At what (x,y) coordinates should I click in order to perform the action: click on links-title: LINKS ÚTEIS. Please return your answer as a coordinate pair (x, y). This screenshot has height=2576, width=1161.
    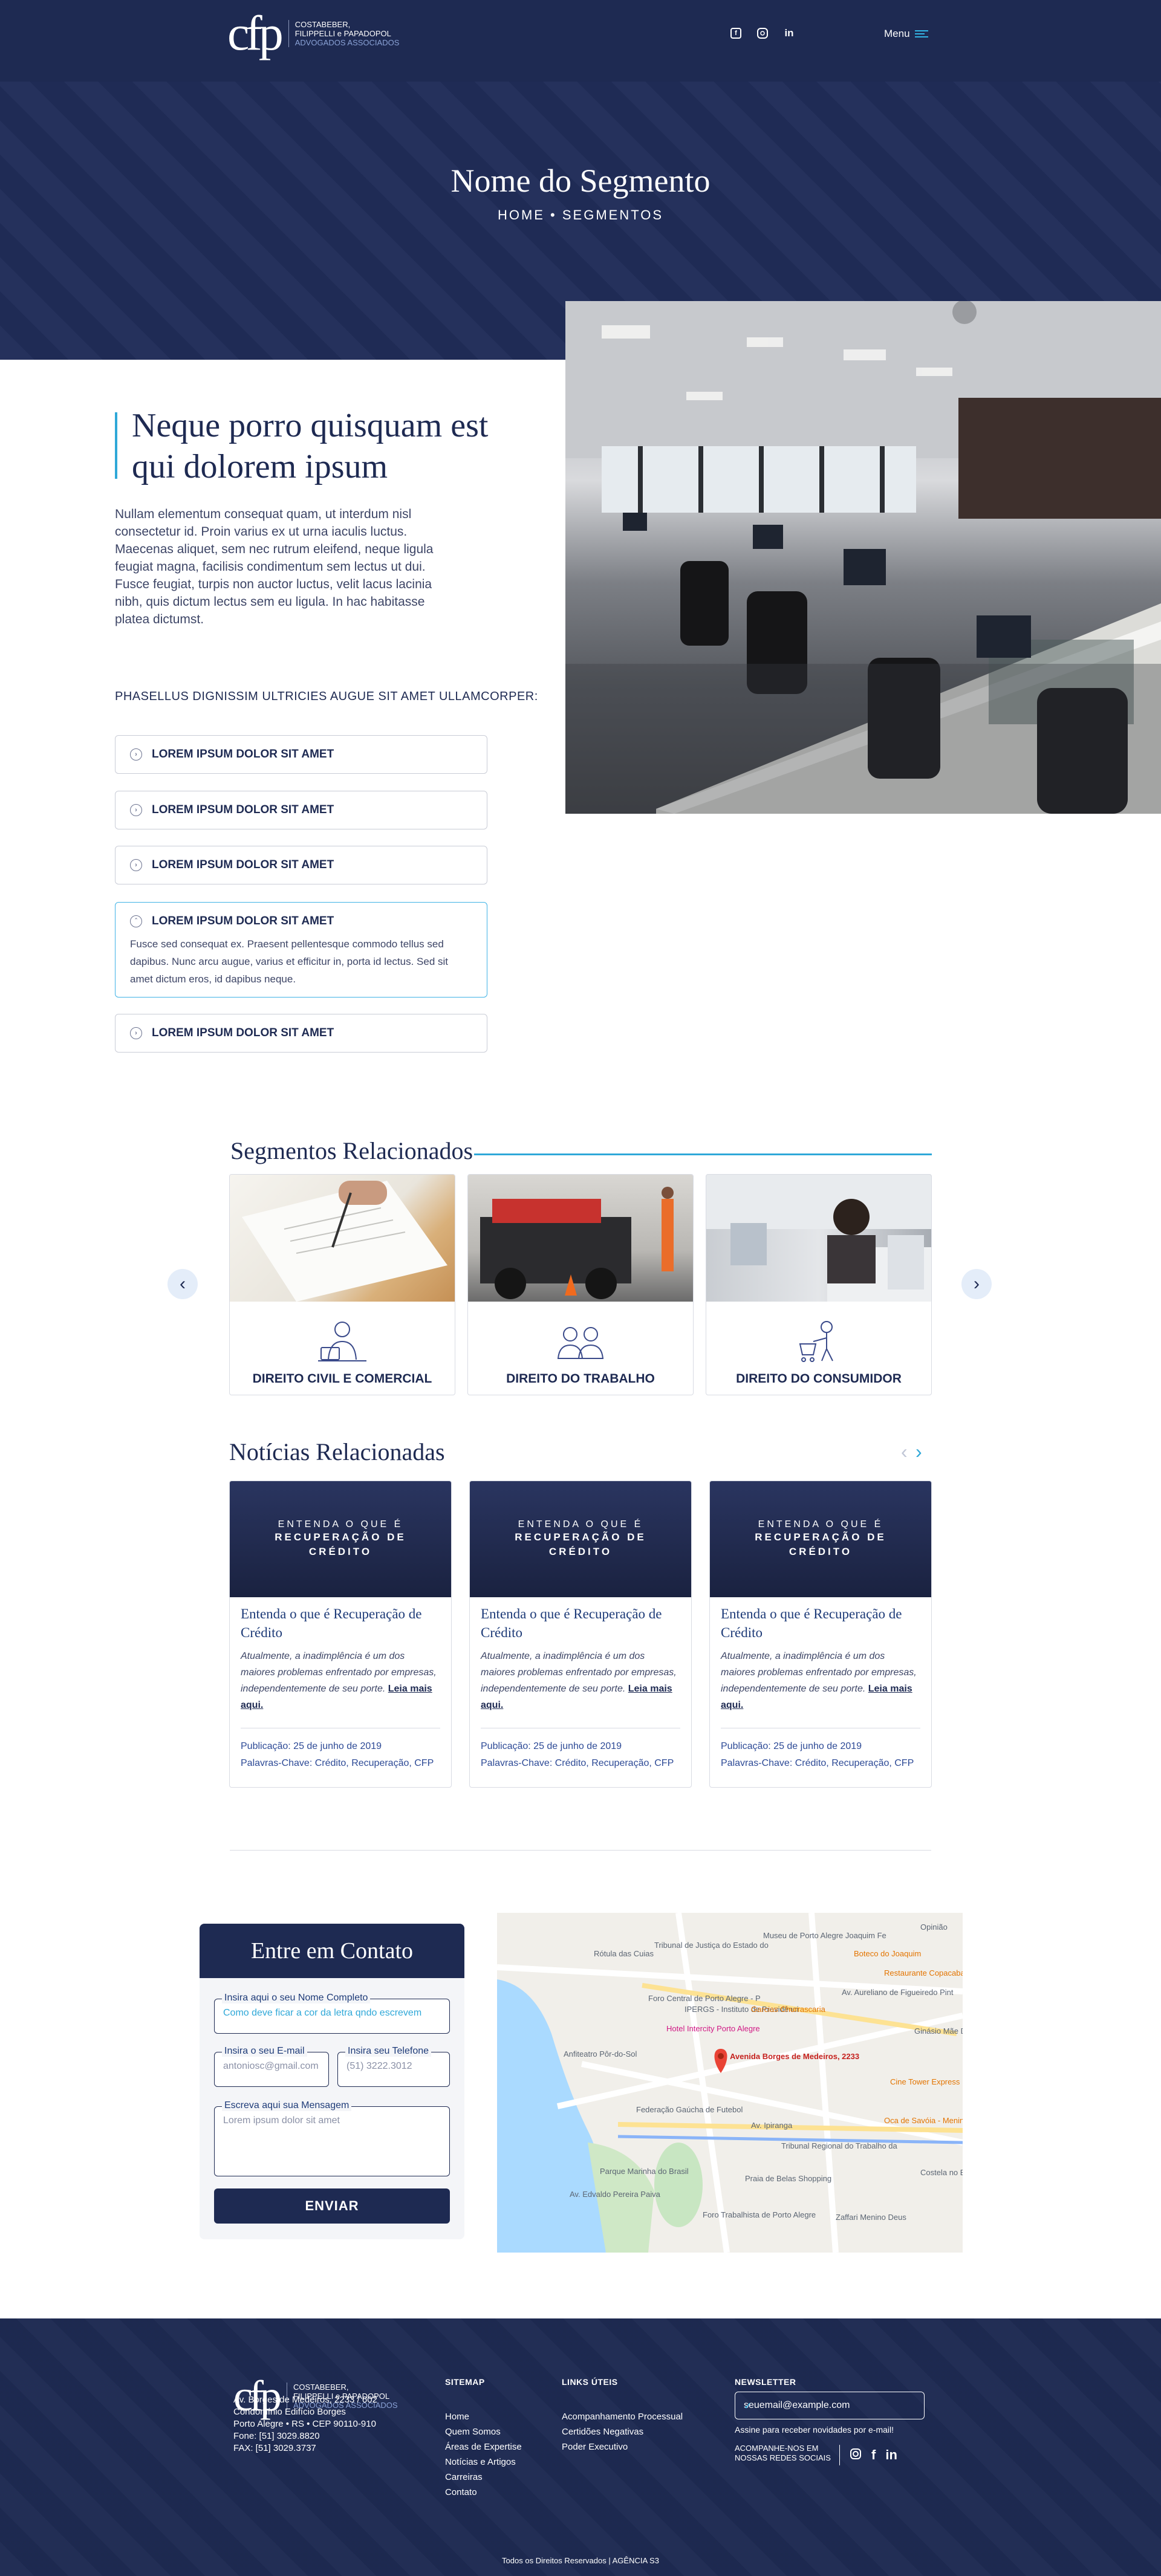
    Looking at the image, I should click on (590, 2382).